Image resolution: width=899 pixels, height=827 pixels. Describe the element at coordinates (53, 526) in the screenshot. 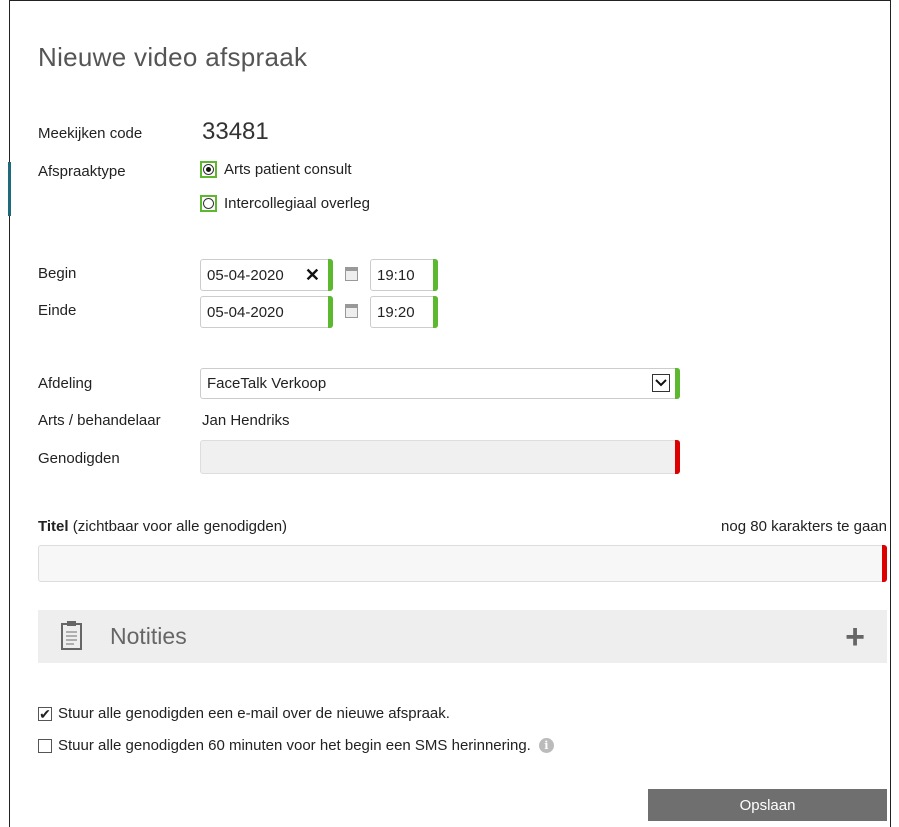

I see `titel-label-bold: Titel` at that location.